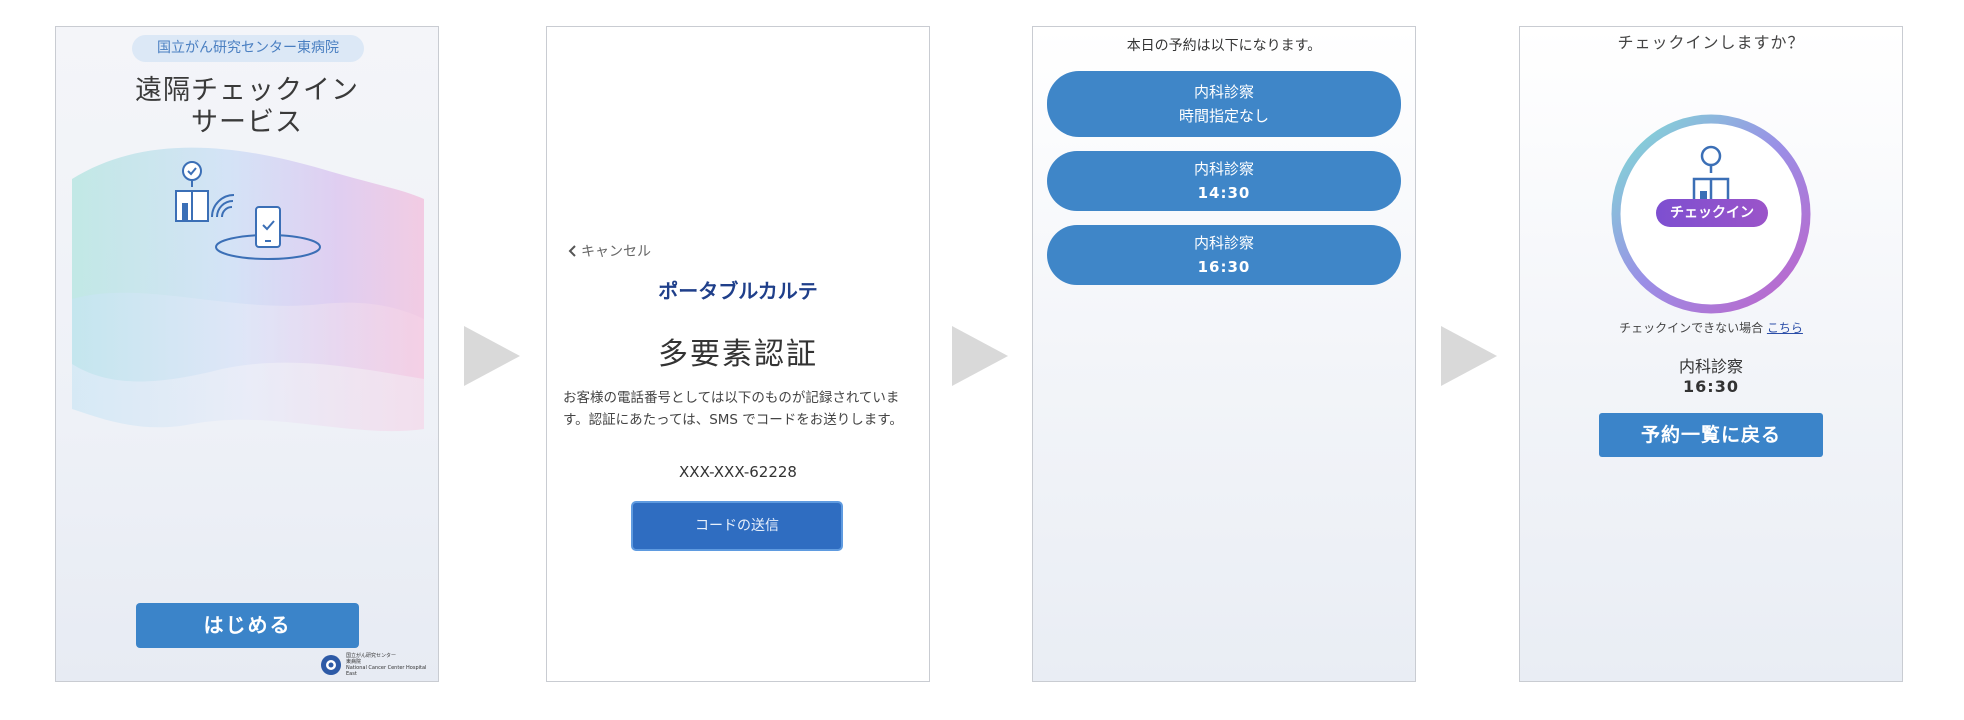 The height and width of the screenshot is (720, 1964). I want to click on appointment-item: 内科診察 時間指定なし, so click(1224, 104).